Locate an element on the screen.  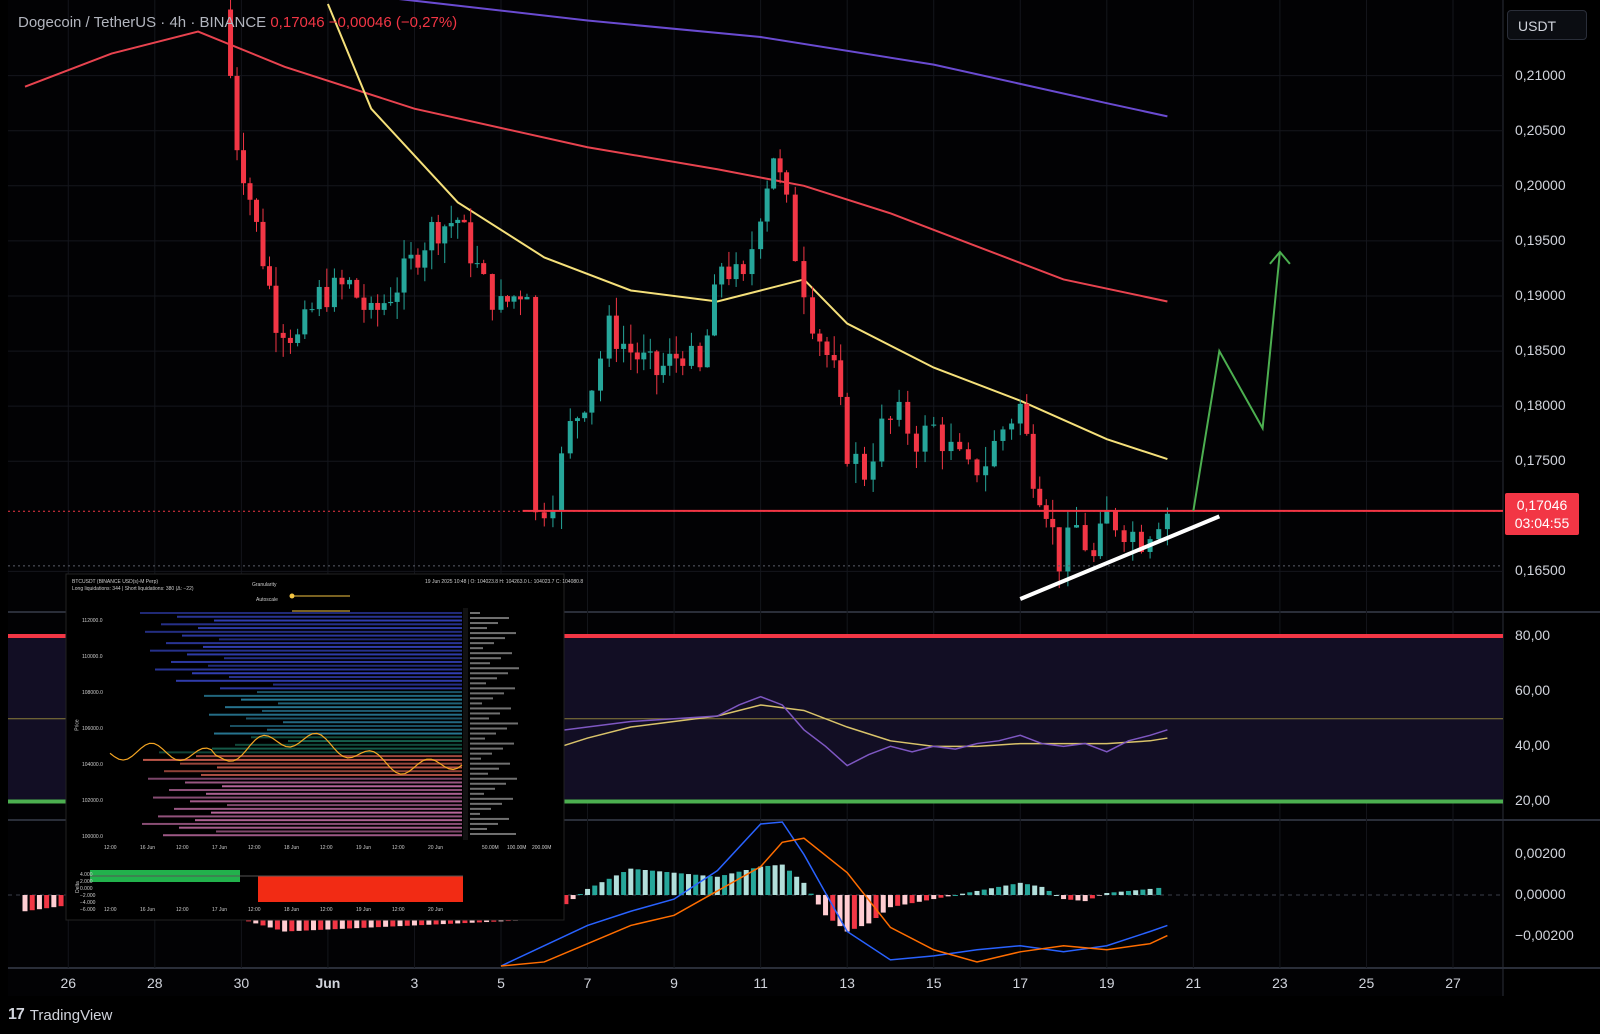
time-axis-tick: 3 is located at coordinates (414, 983).